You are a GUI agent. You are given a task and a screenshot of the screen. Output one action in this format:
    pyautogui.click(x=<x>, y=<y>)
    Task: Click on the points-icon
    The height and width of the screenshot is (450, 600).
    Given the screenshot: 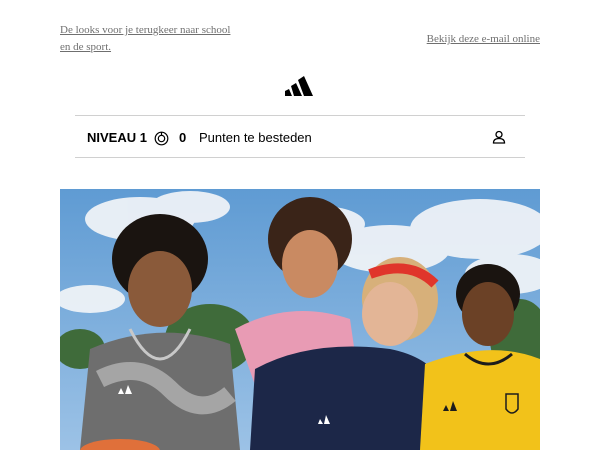 What is the action you would take?
    pyautogui.click(x=161, y=138)
    